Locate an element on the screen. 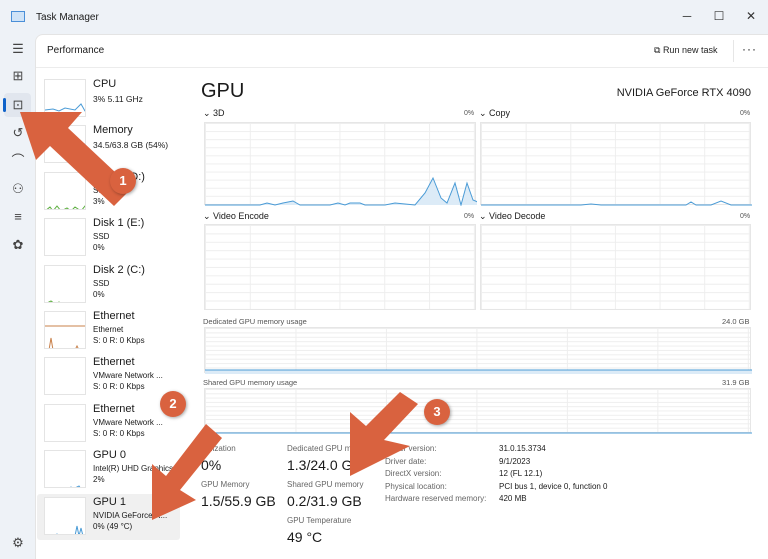 The height and width of the screenshot is (559, 768). resource-name: Disk 2 (C:) is located at coordinates (119, 269).